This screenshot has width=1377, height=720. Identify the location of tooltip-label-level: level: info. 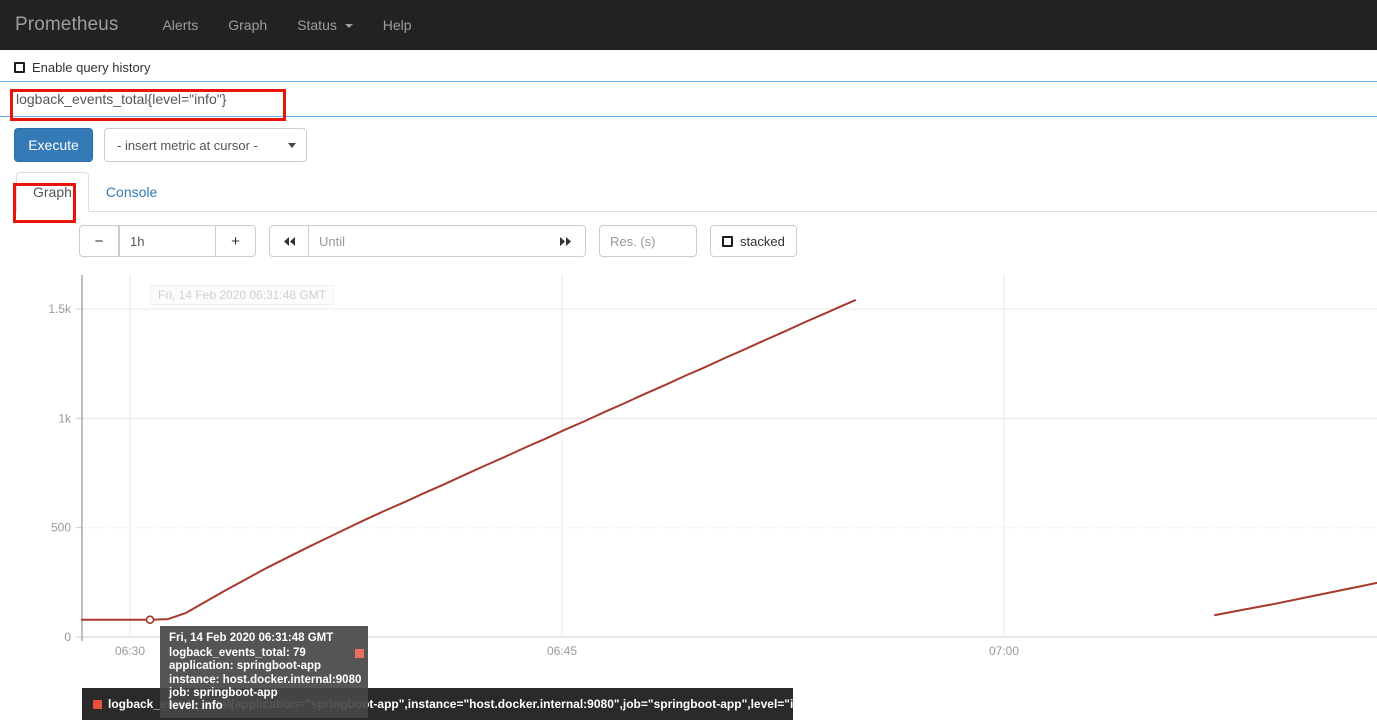
(196, 706).